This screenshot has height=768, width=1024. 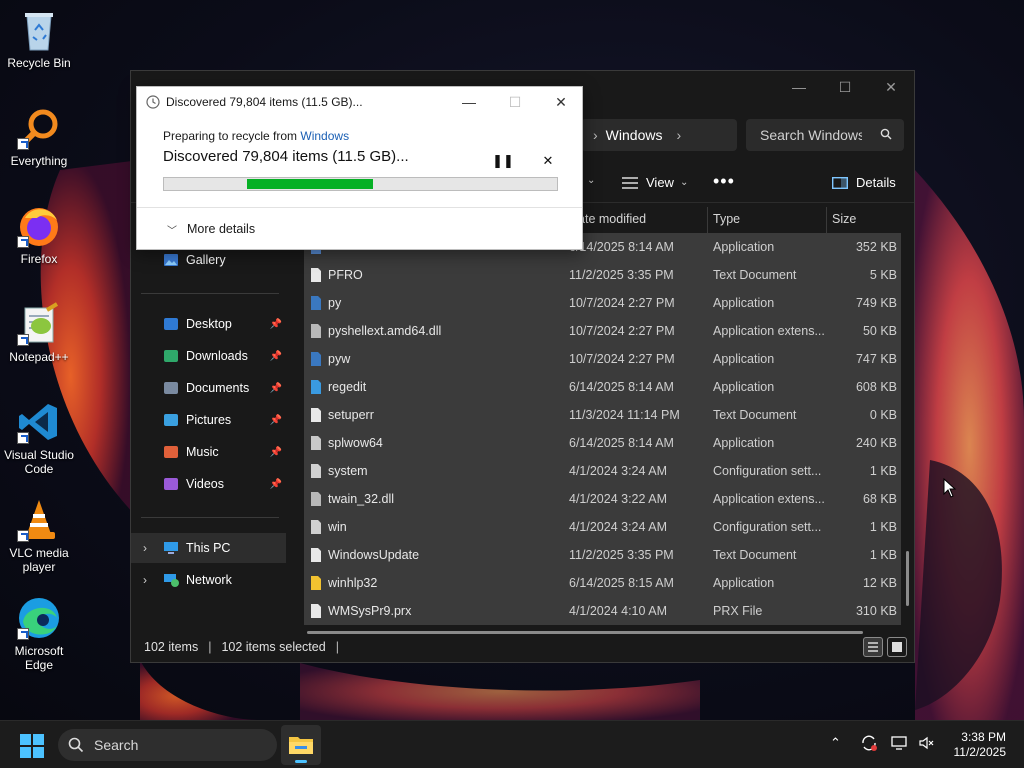 I want to click on nav-item-videos: Videos 📌, so click(x=208, y=484).